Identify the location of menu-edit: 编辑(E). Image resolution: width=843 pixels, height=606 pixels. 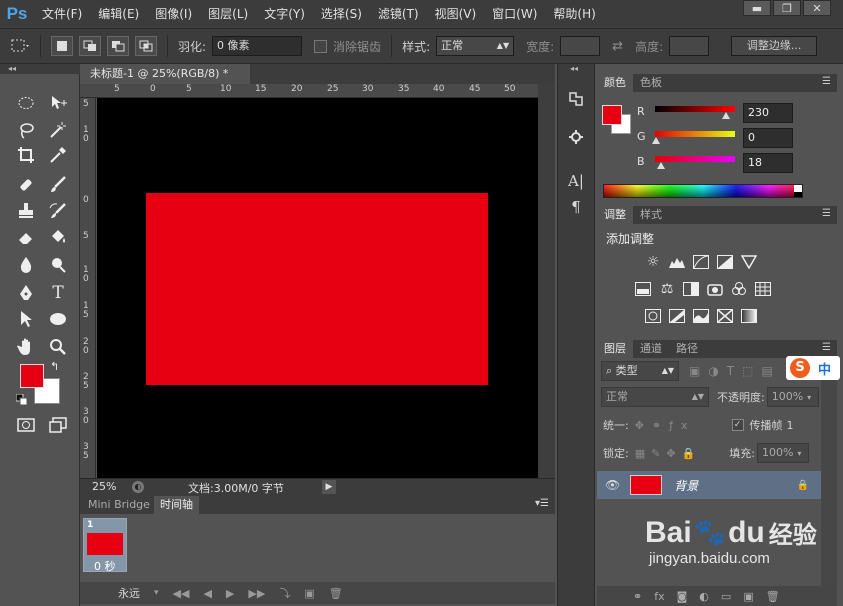
(118, 14).